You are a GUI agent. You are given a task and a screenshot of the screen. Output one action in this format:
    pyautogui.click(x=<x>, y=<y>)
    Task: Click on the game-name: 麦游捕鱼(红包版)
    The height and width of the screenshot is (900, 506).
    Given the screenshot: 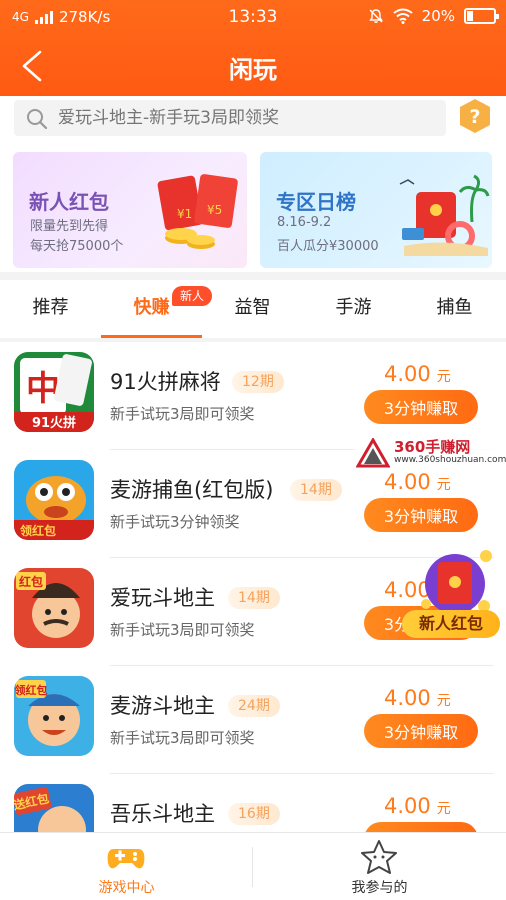 What is the action you would take?
    pyautogui.click(x=192, y=490)
    